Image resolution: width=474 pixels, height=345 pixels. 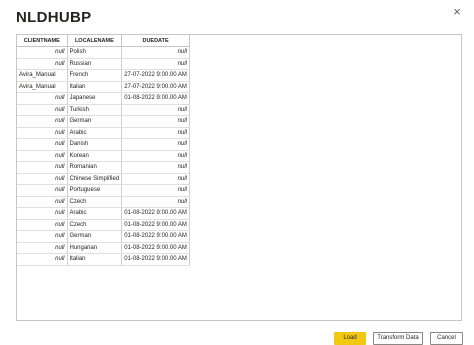 I want to click on close-icon: ×, so click(x=457, y=12).